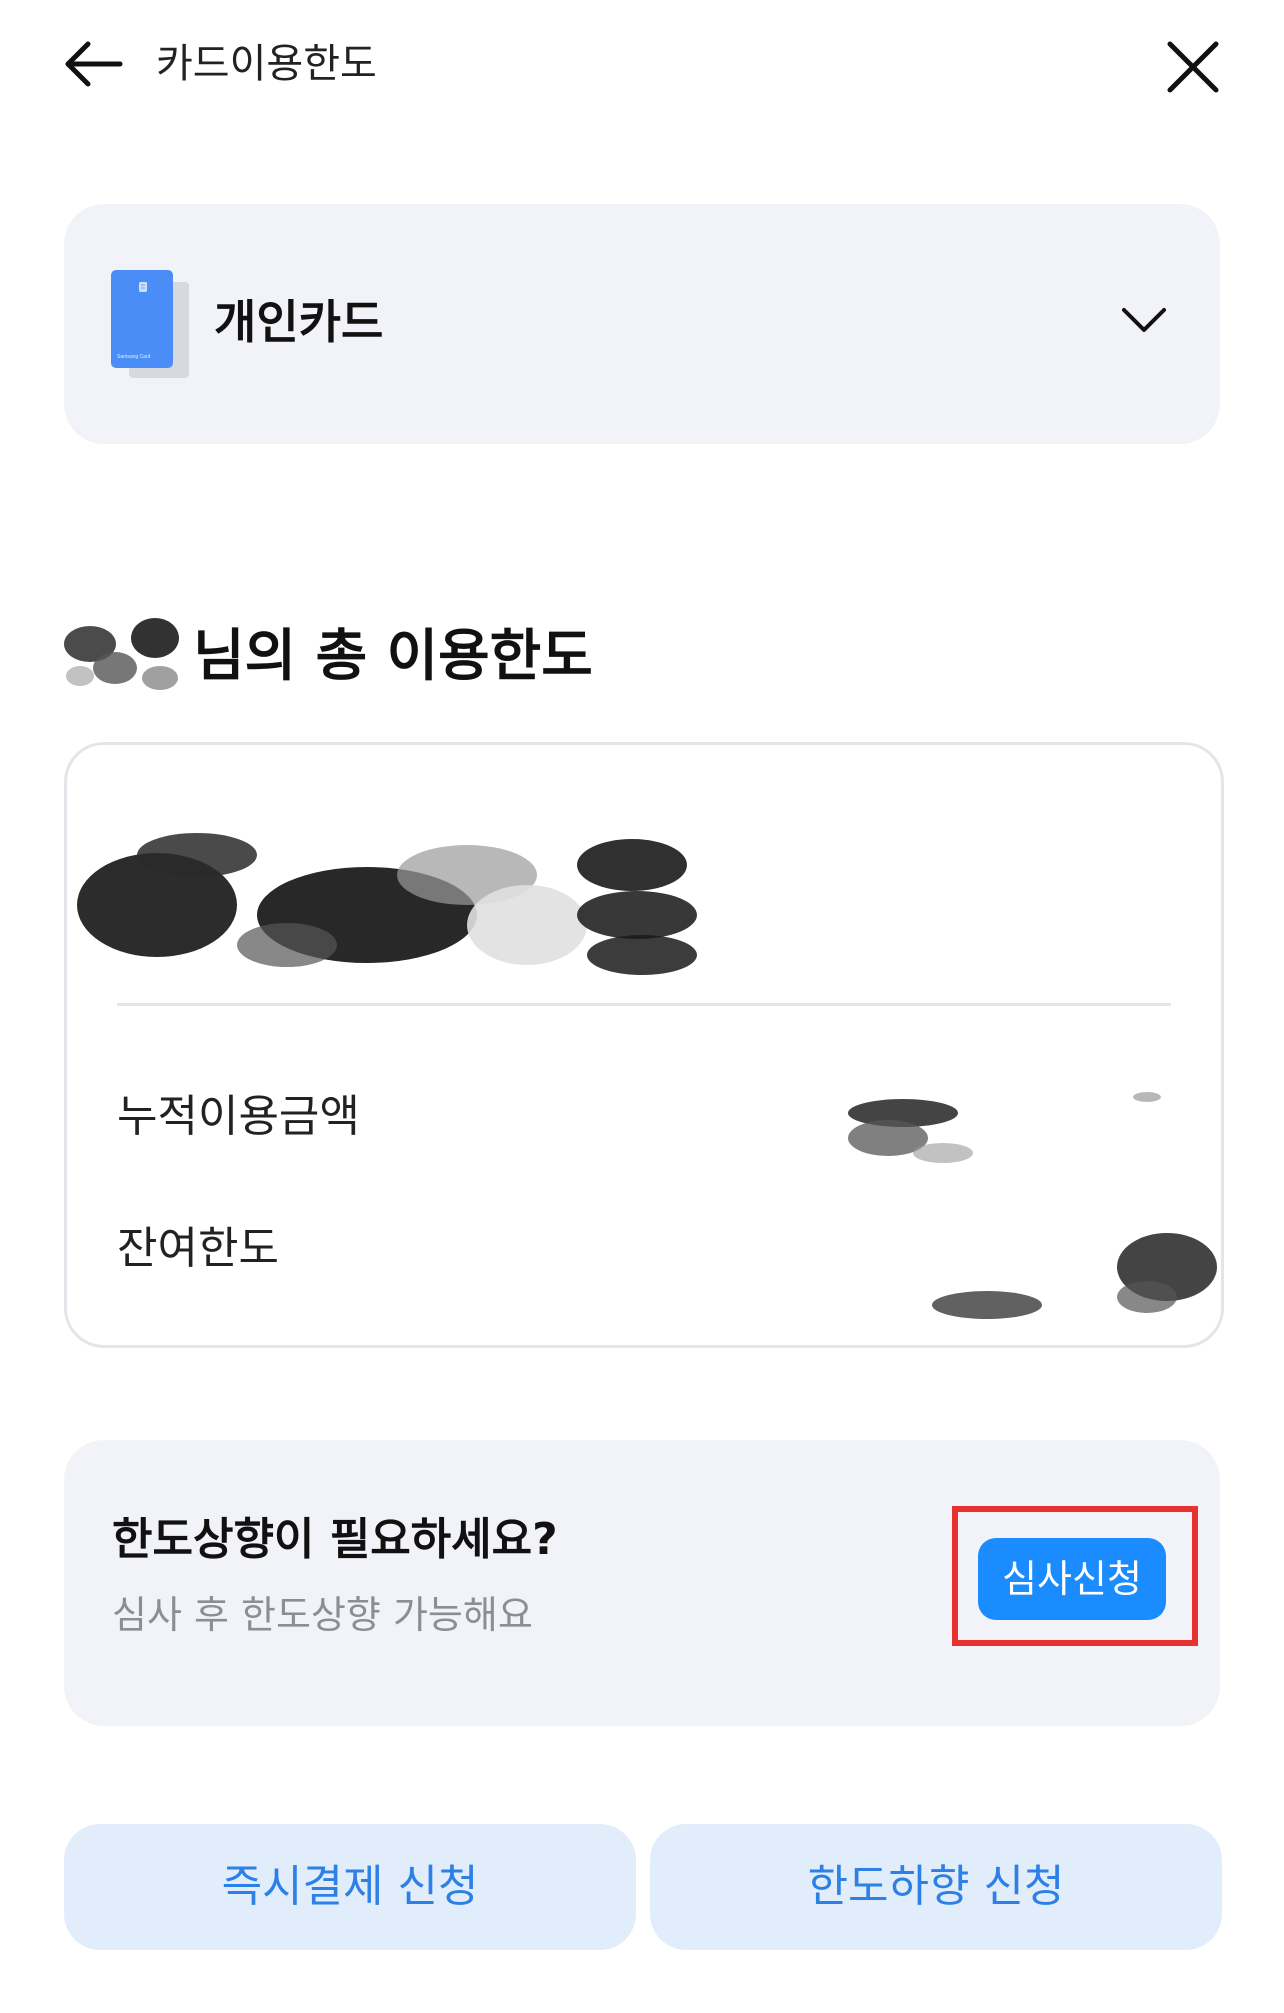 This screenshot has height=2013, width=1284. I want to click on highlight-frame: 심사신청, so click(1075, 1576).